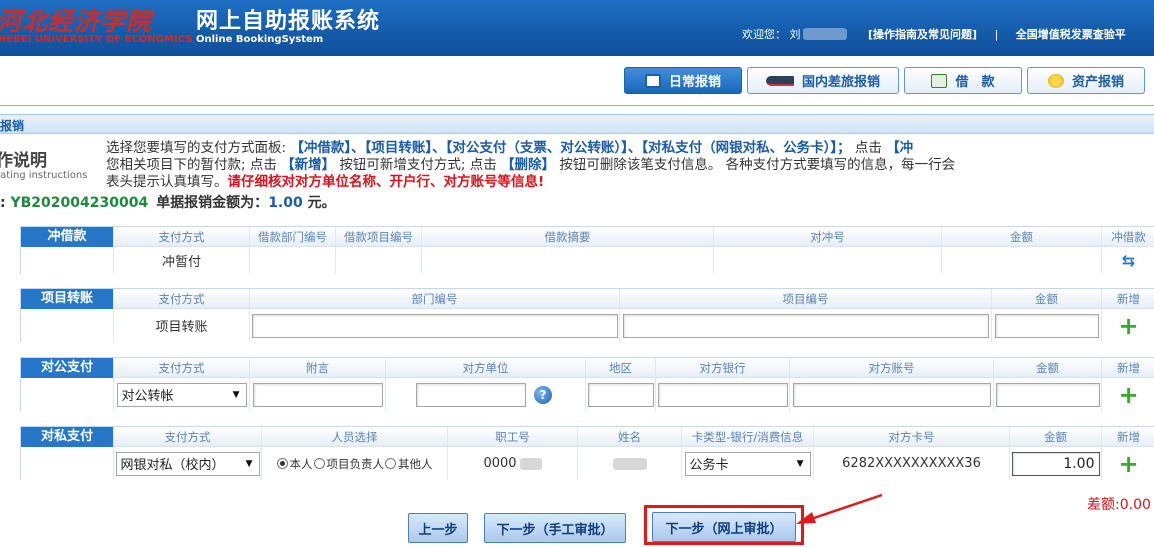  I want to click on counter-bank-cell, so click(722, 394).